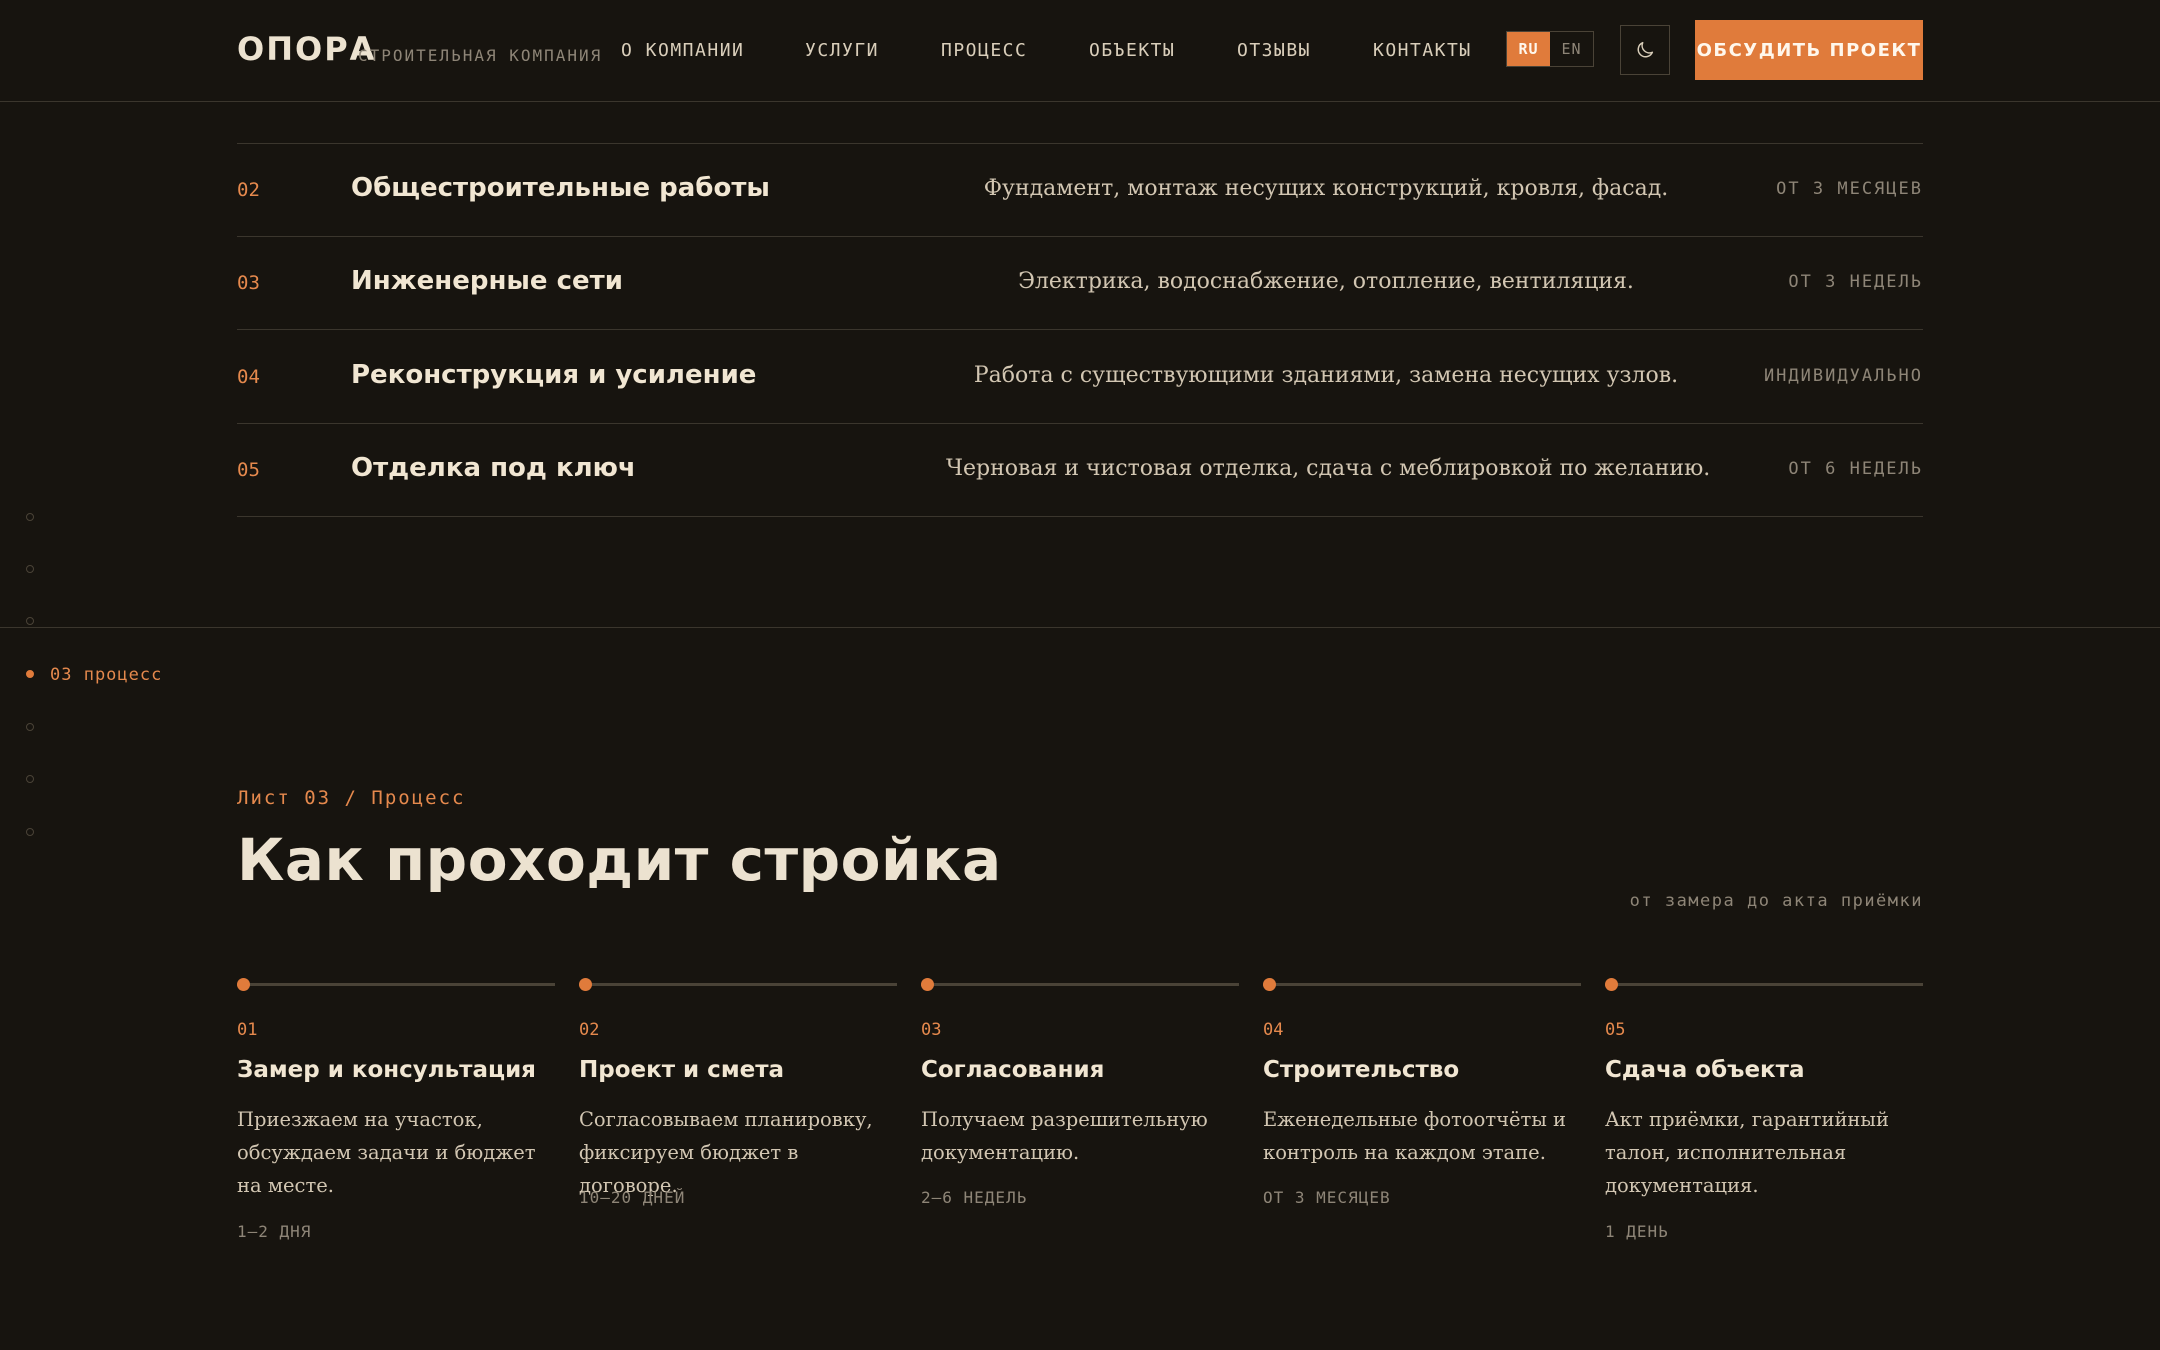 The height and width of the screenshot is (1350, 2160). What do you see at coordinates (1528, 49) in the screenshot?
I see `lang-ru-button: RU` at bounding box center [1528, 49].